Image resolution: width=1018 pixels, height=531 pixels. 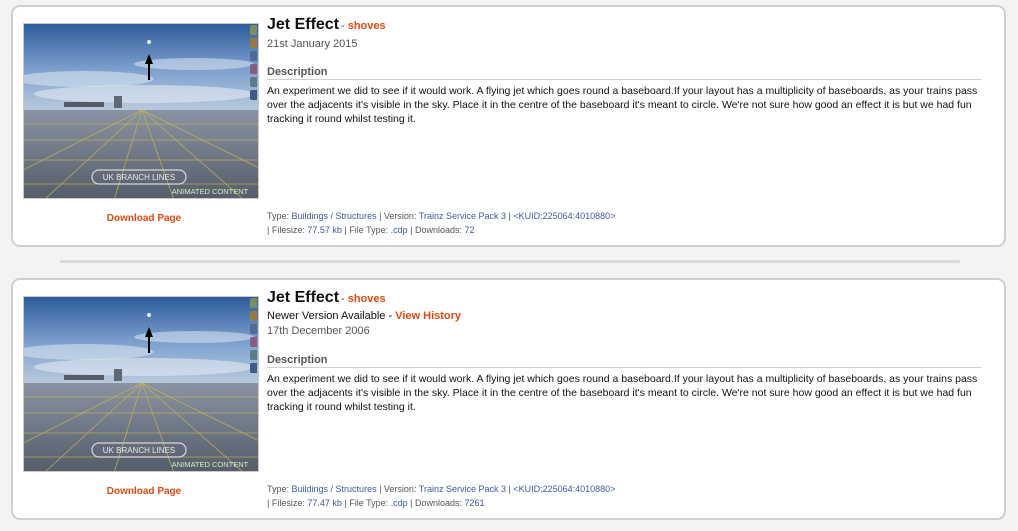 I want to click on release-date: 17th December 2006, so click(x=318, y=331).